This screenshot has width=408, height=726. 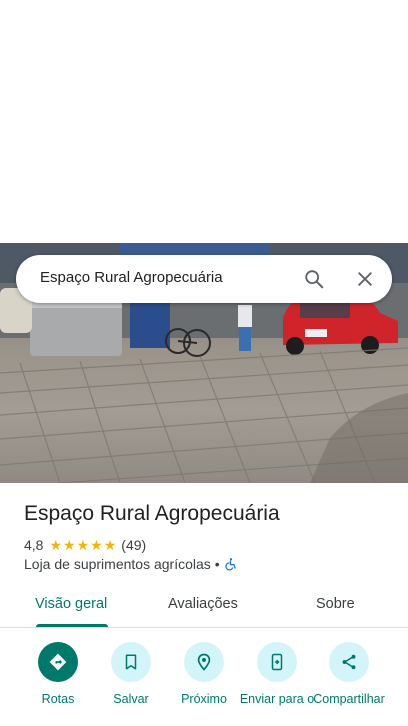 I want to click on tab-bar: Visão geral Avaliações Sobre, so click(x=204, y=607).